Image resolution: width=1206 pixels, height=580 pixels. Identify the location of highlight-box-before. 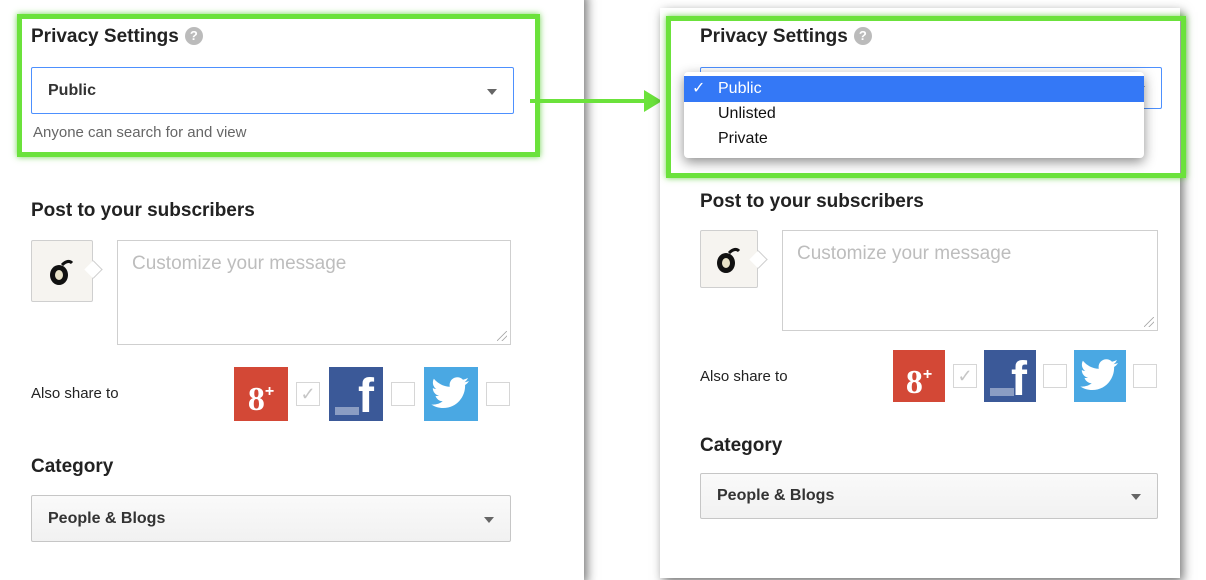
(278, 85).